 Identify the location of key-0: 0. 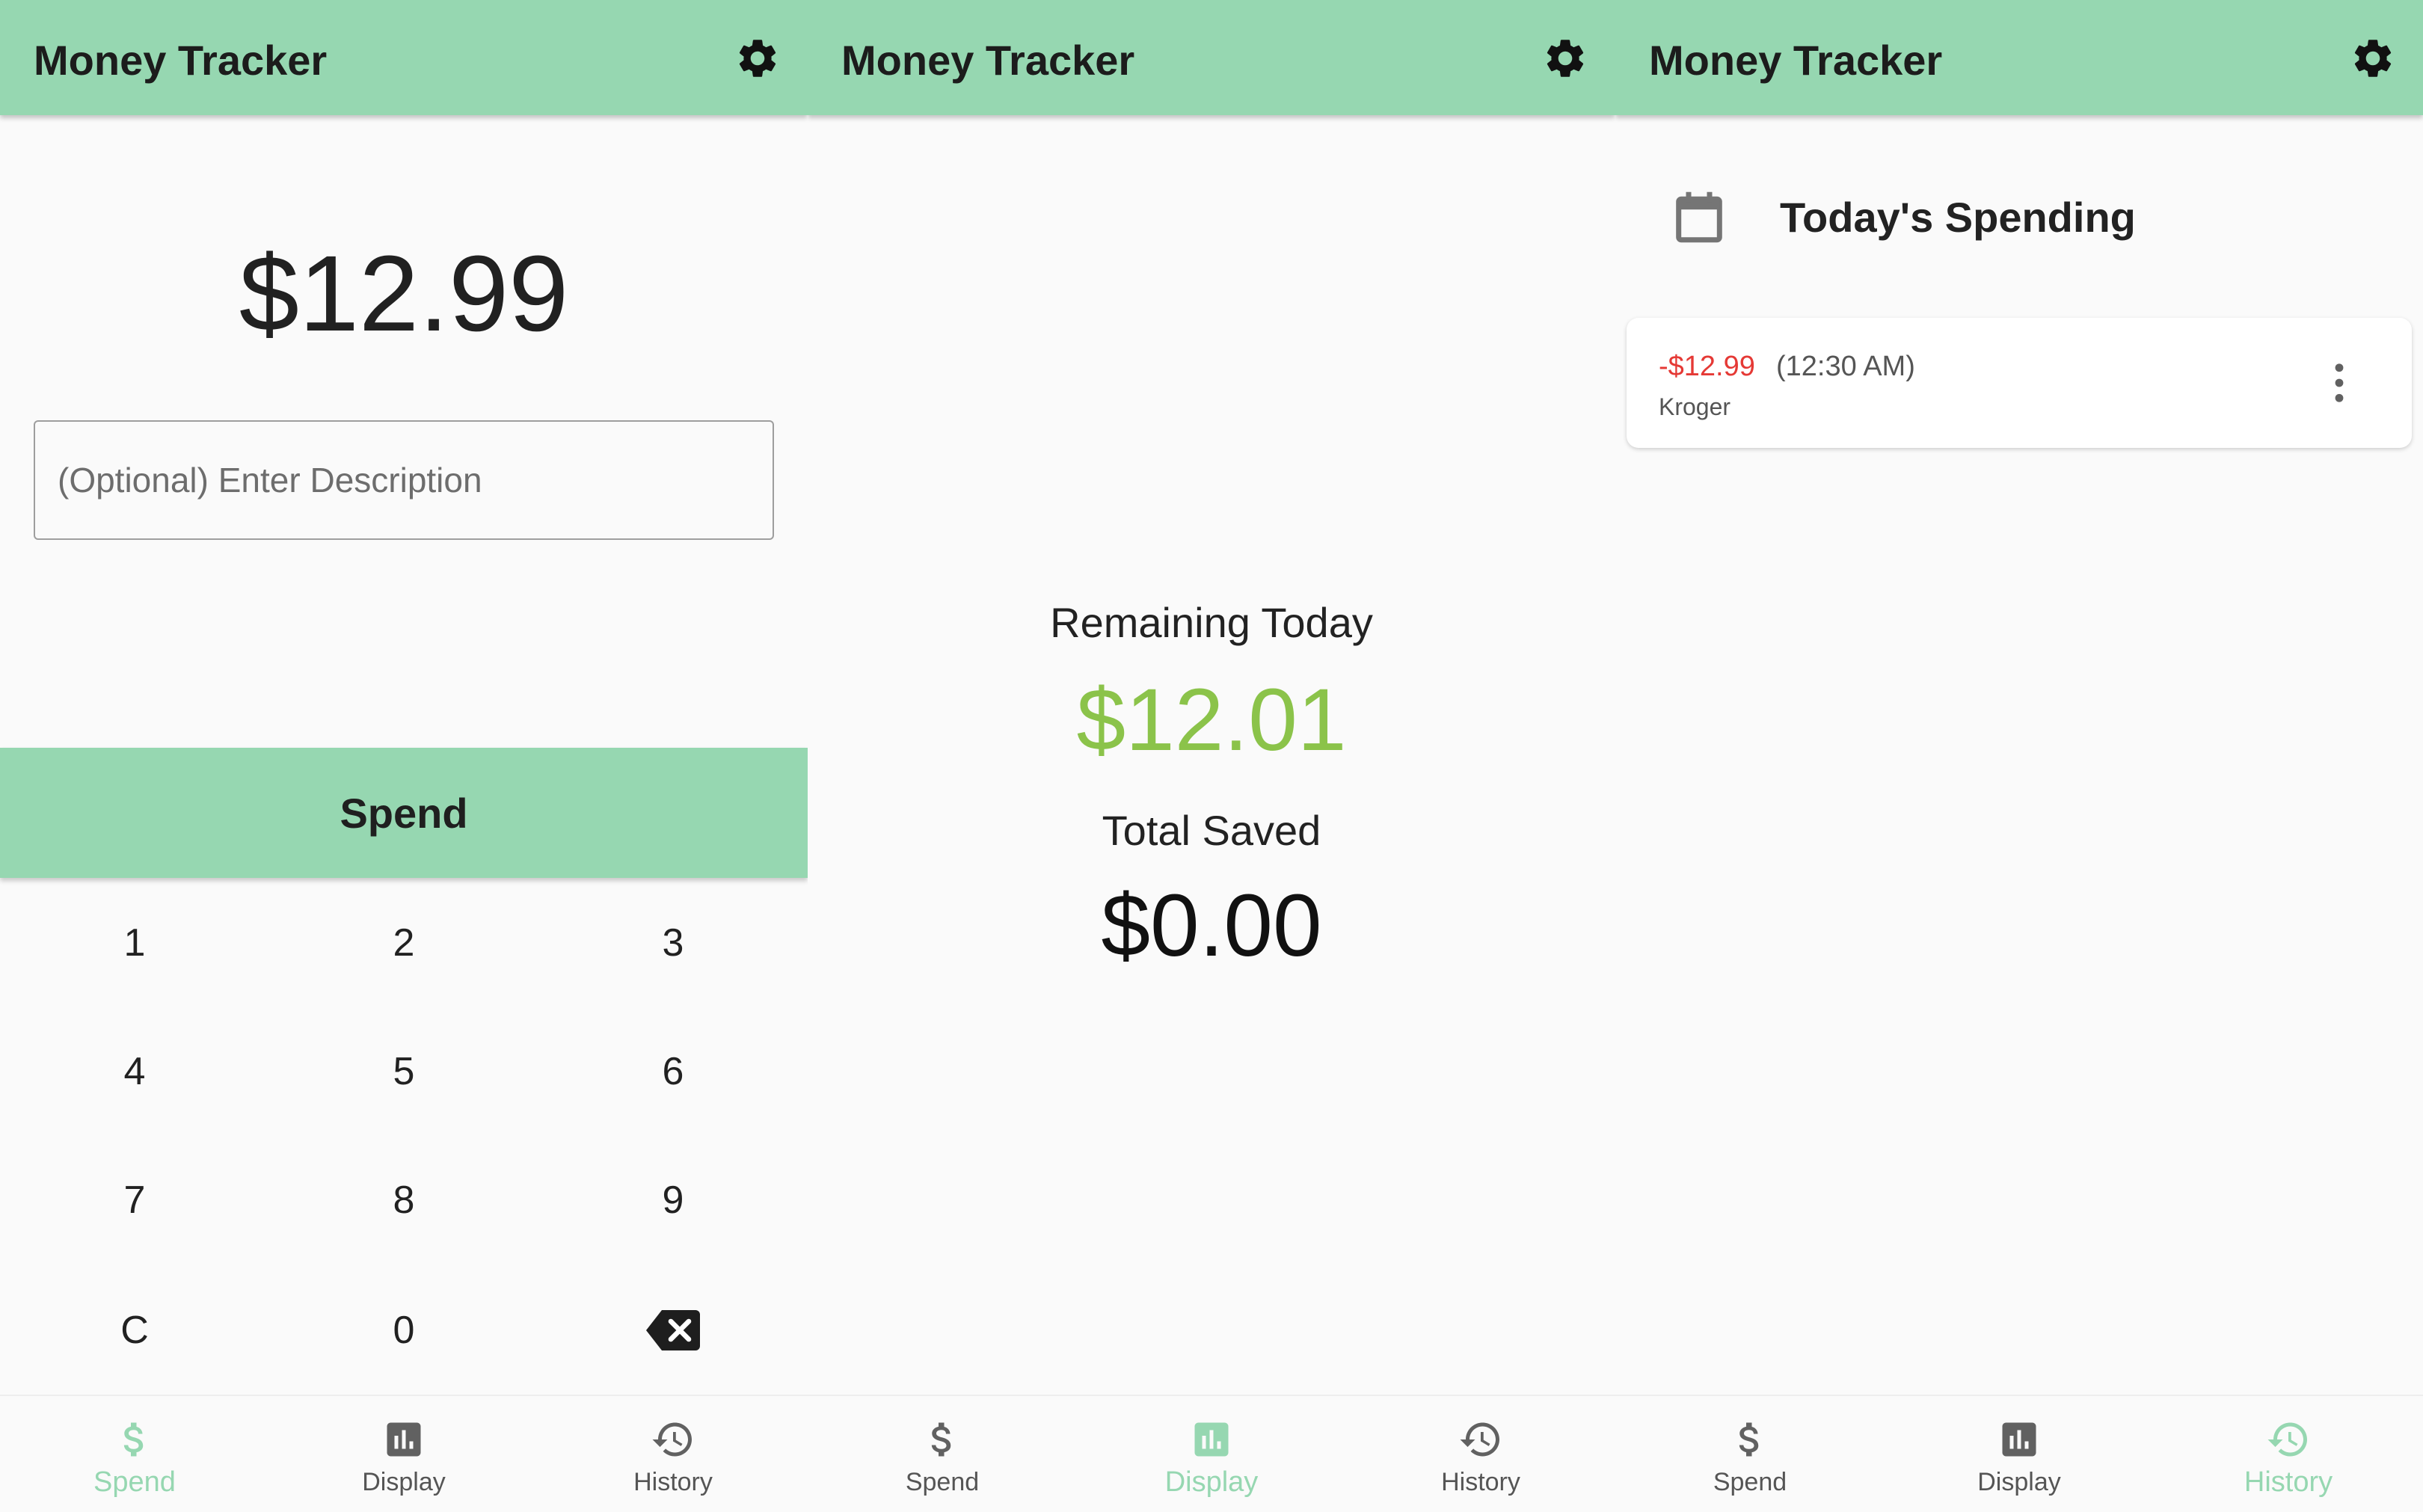
(403, 1330).